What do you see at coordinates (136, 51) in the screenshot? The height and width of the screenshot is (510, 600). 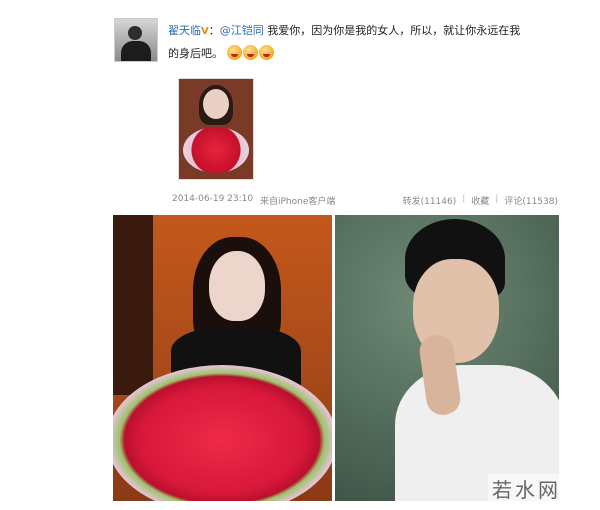 I see `avatar-body-shape` at bounding box center [136, 51].